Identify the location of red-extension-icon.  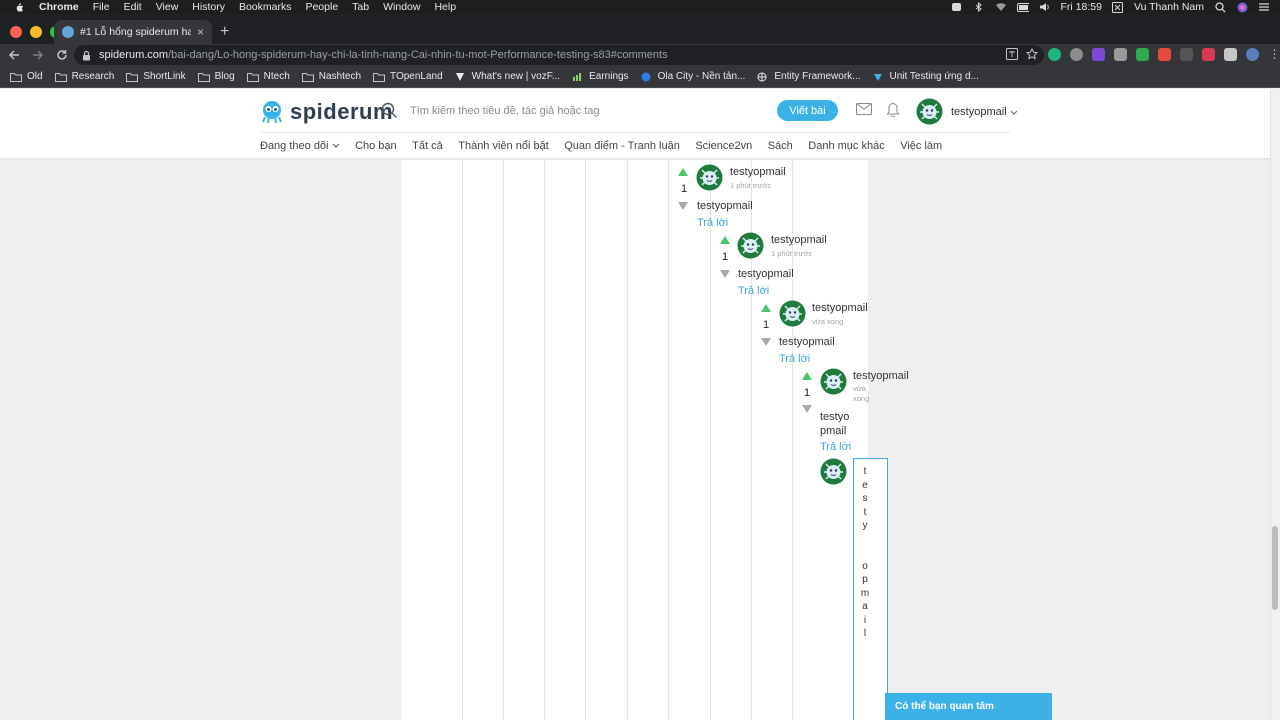
(1164, 54).